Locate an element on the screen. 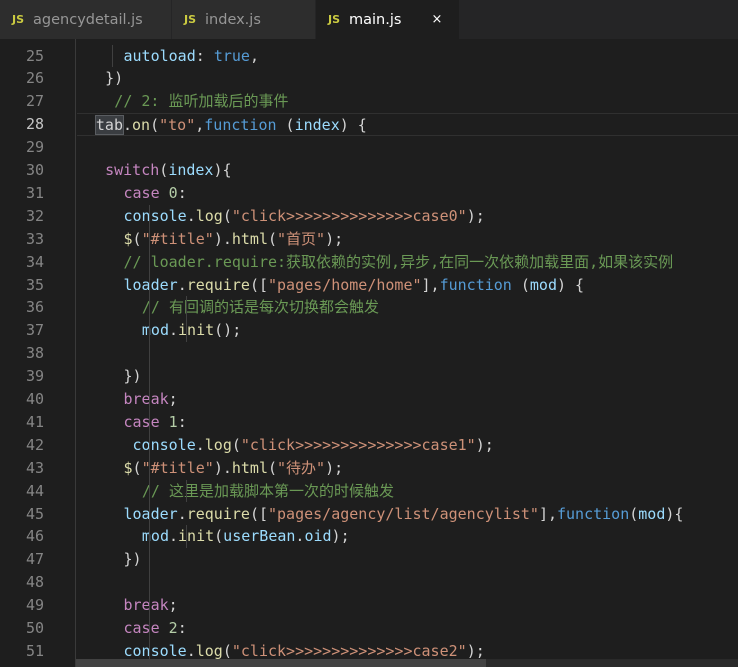 The image size is (738, 667). code-token: ], is located at coordinates (547, 513).